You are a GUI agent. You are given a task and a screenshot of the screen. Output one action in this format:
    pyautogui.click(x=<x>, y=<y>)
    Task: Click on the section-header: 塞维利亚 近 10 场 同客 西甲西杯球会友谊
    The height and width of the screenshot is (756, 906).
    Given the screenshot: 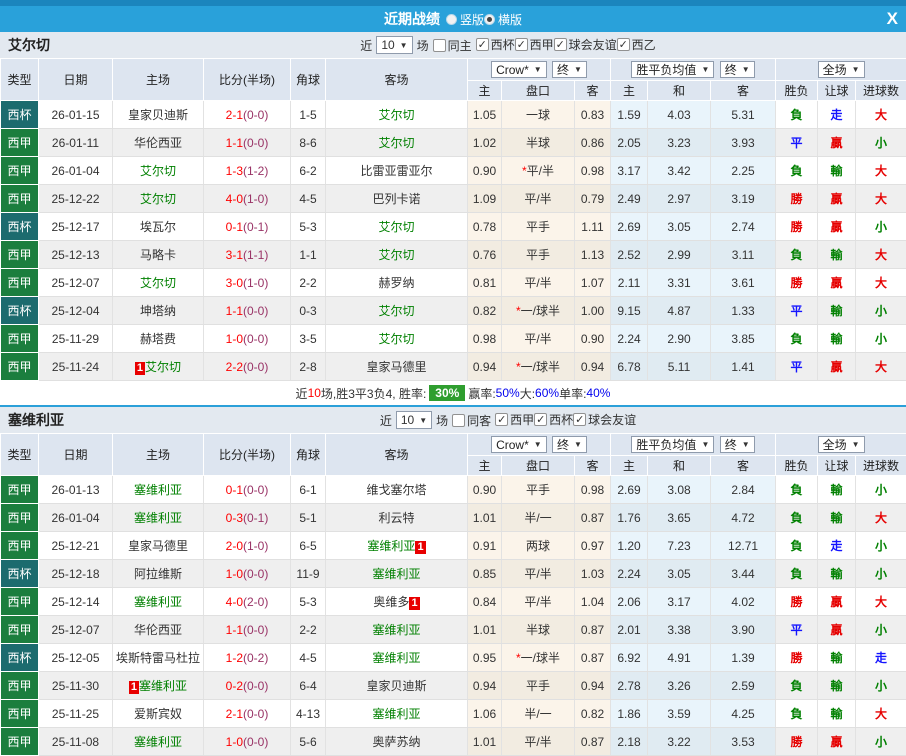 What is the action you would take?
    pyautogui.click(x=453, y=419)
    